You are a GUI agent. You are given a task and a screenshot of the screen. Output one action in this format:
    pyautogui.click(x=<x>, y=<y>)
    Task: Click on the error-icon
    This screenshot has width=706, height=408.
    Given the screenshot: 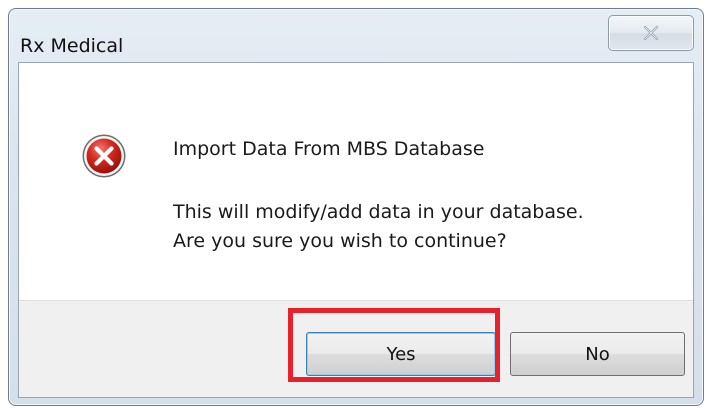 What is the action you would take?
    pyautogui.click(x=104, y=156)
    